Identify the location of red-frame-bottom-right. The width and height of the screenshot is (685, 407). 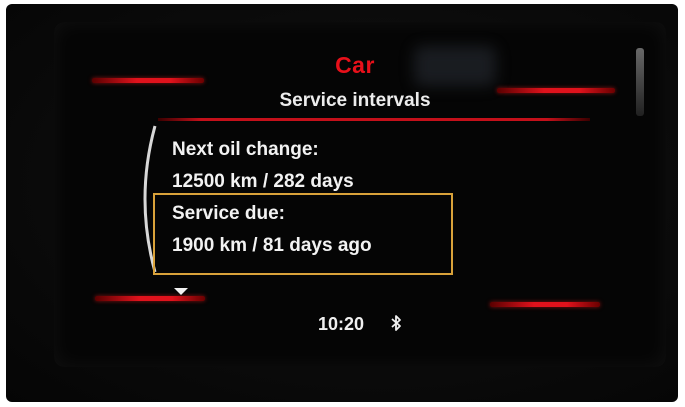
(545, 304).